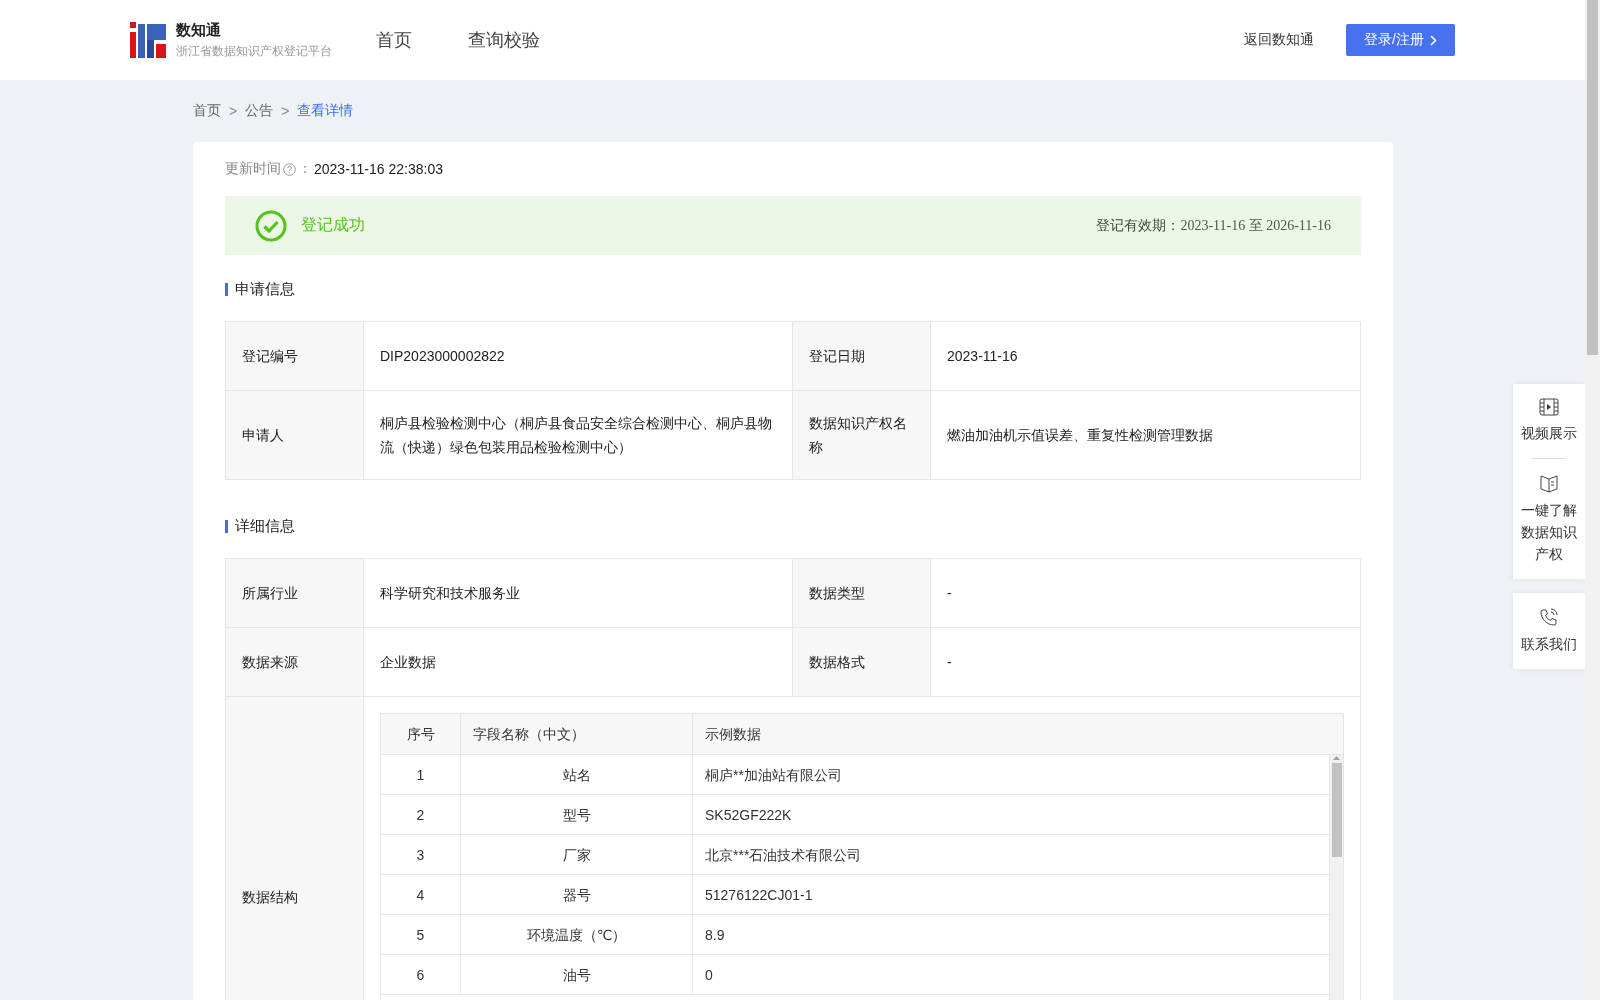 The width and height of the screenshot is (1600, 1000). What do you see at coordinates (295, 848) in the screenshot?
I see `field-label: 数据结构` at bounding box center [295, 848].